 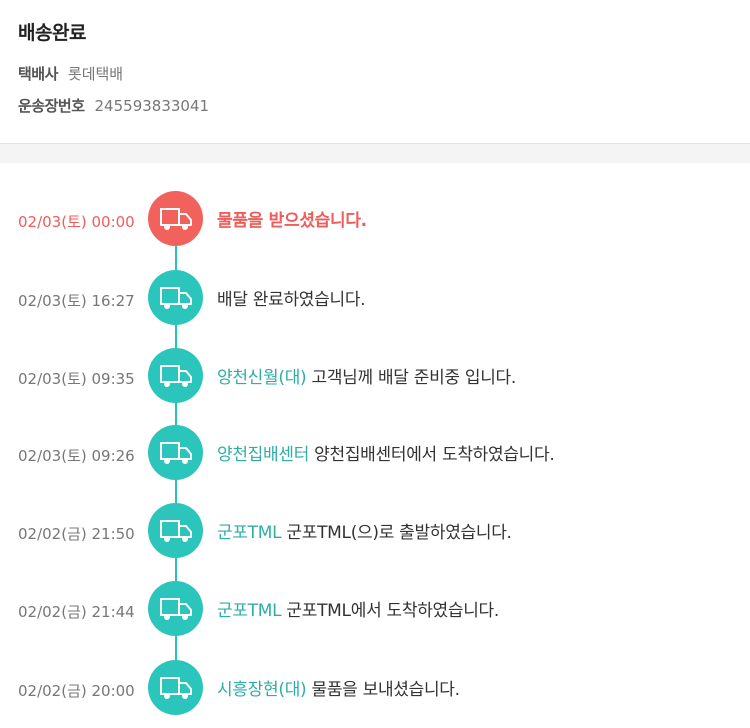 I want to click on event-message: 물품을 받으셨습니다., so click(x=292, y=218).